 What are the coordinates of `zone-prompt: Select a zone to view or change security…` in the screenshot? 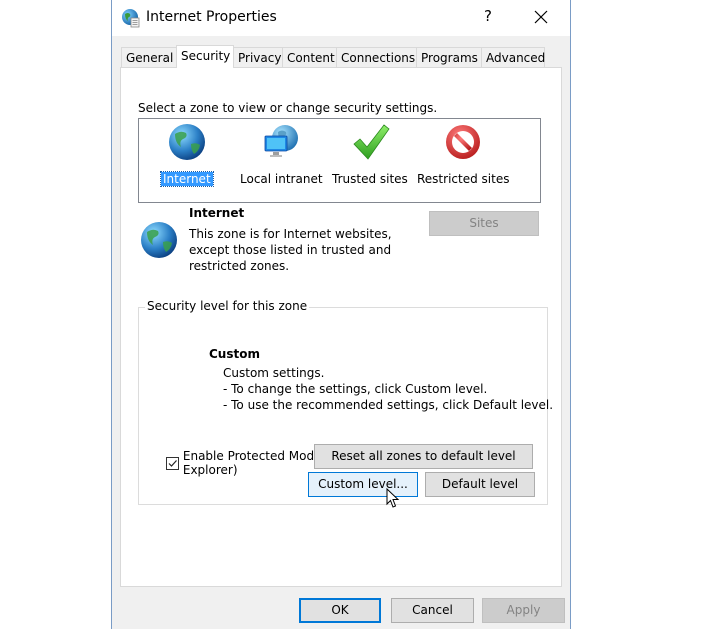 It's located at (288, 108).